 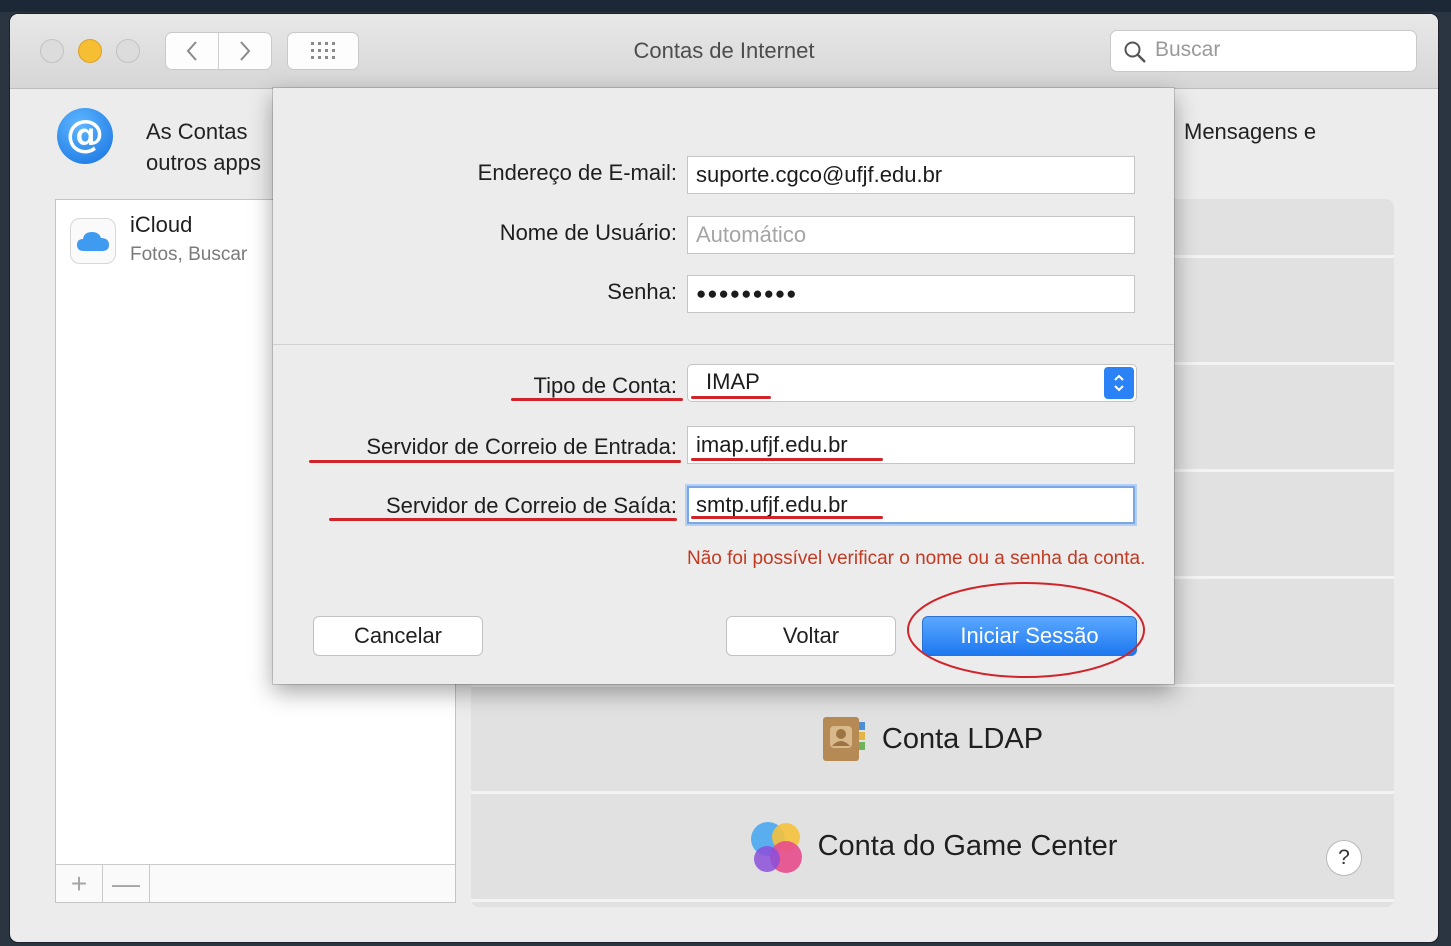 I want to click on outgoing-server-label: Servidor de Correio de Saída:, so click(x=531, y=505).